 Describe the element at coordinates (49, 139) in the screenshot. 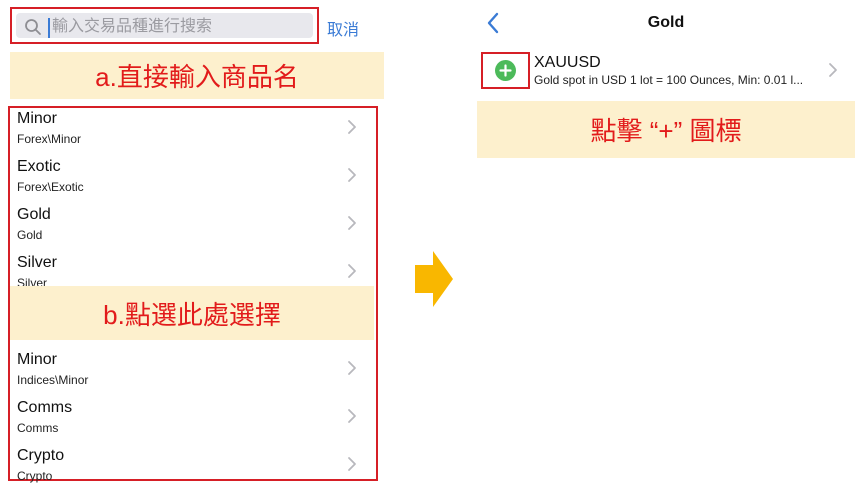

I see `category-subtitle: Forex\Minor` at that location.